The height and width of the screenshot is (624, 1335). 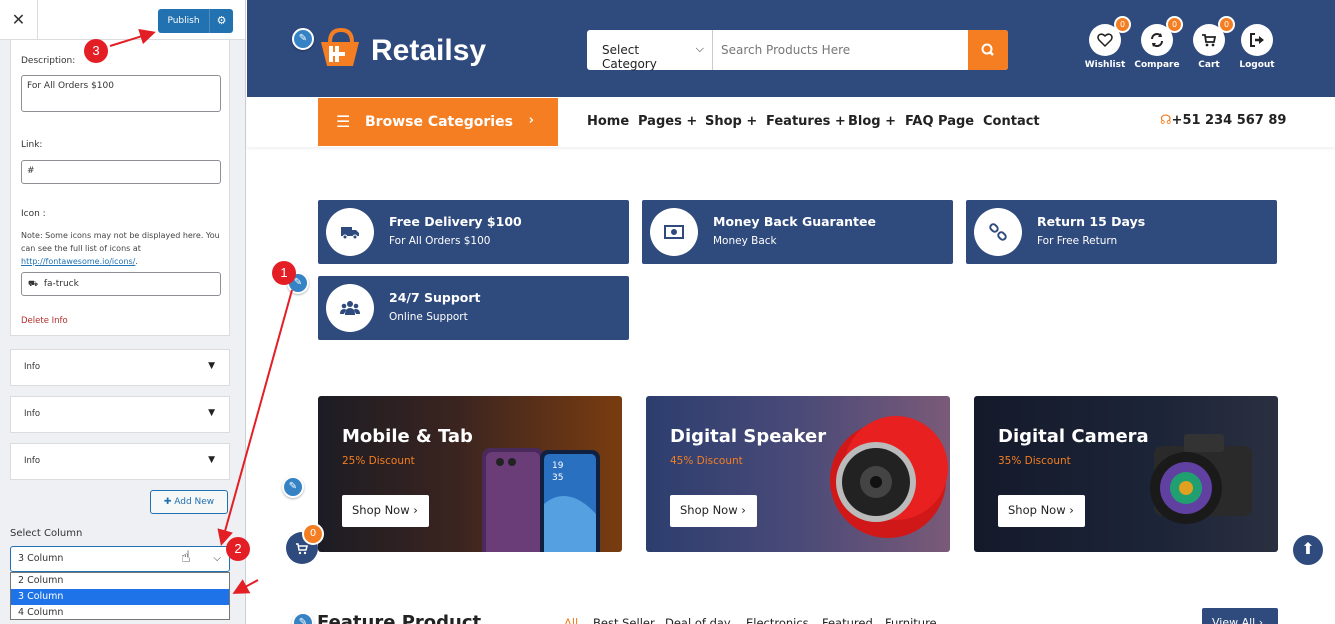 I want to click on annotation-arrows, so click(x=201, y=311).